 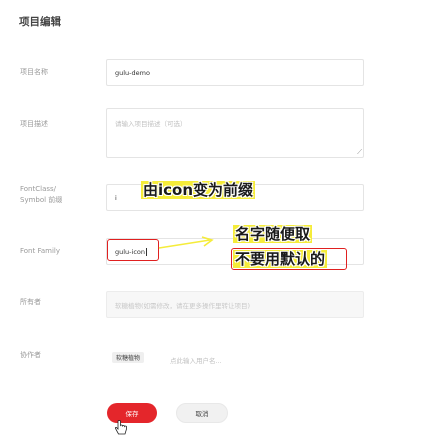 What do you see at coordinates (359, 152) in the screenshot?
I see `resize-handle-icon: ⟋` at bounding box center [359, 152].